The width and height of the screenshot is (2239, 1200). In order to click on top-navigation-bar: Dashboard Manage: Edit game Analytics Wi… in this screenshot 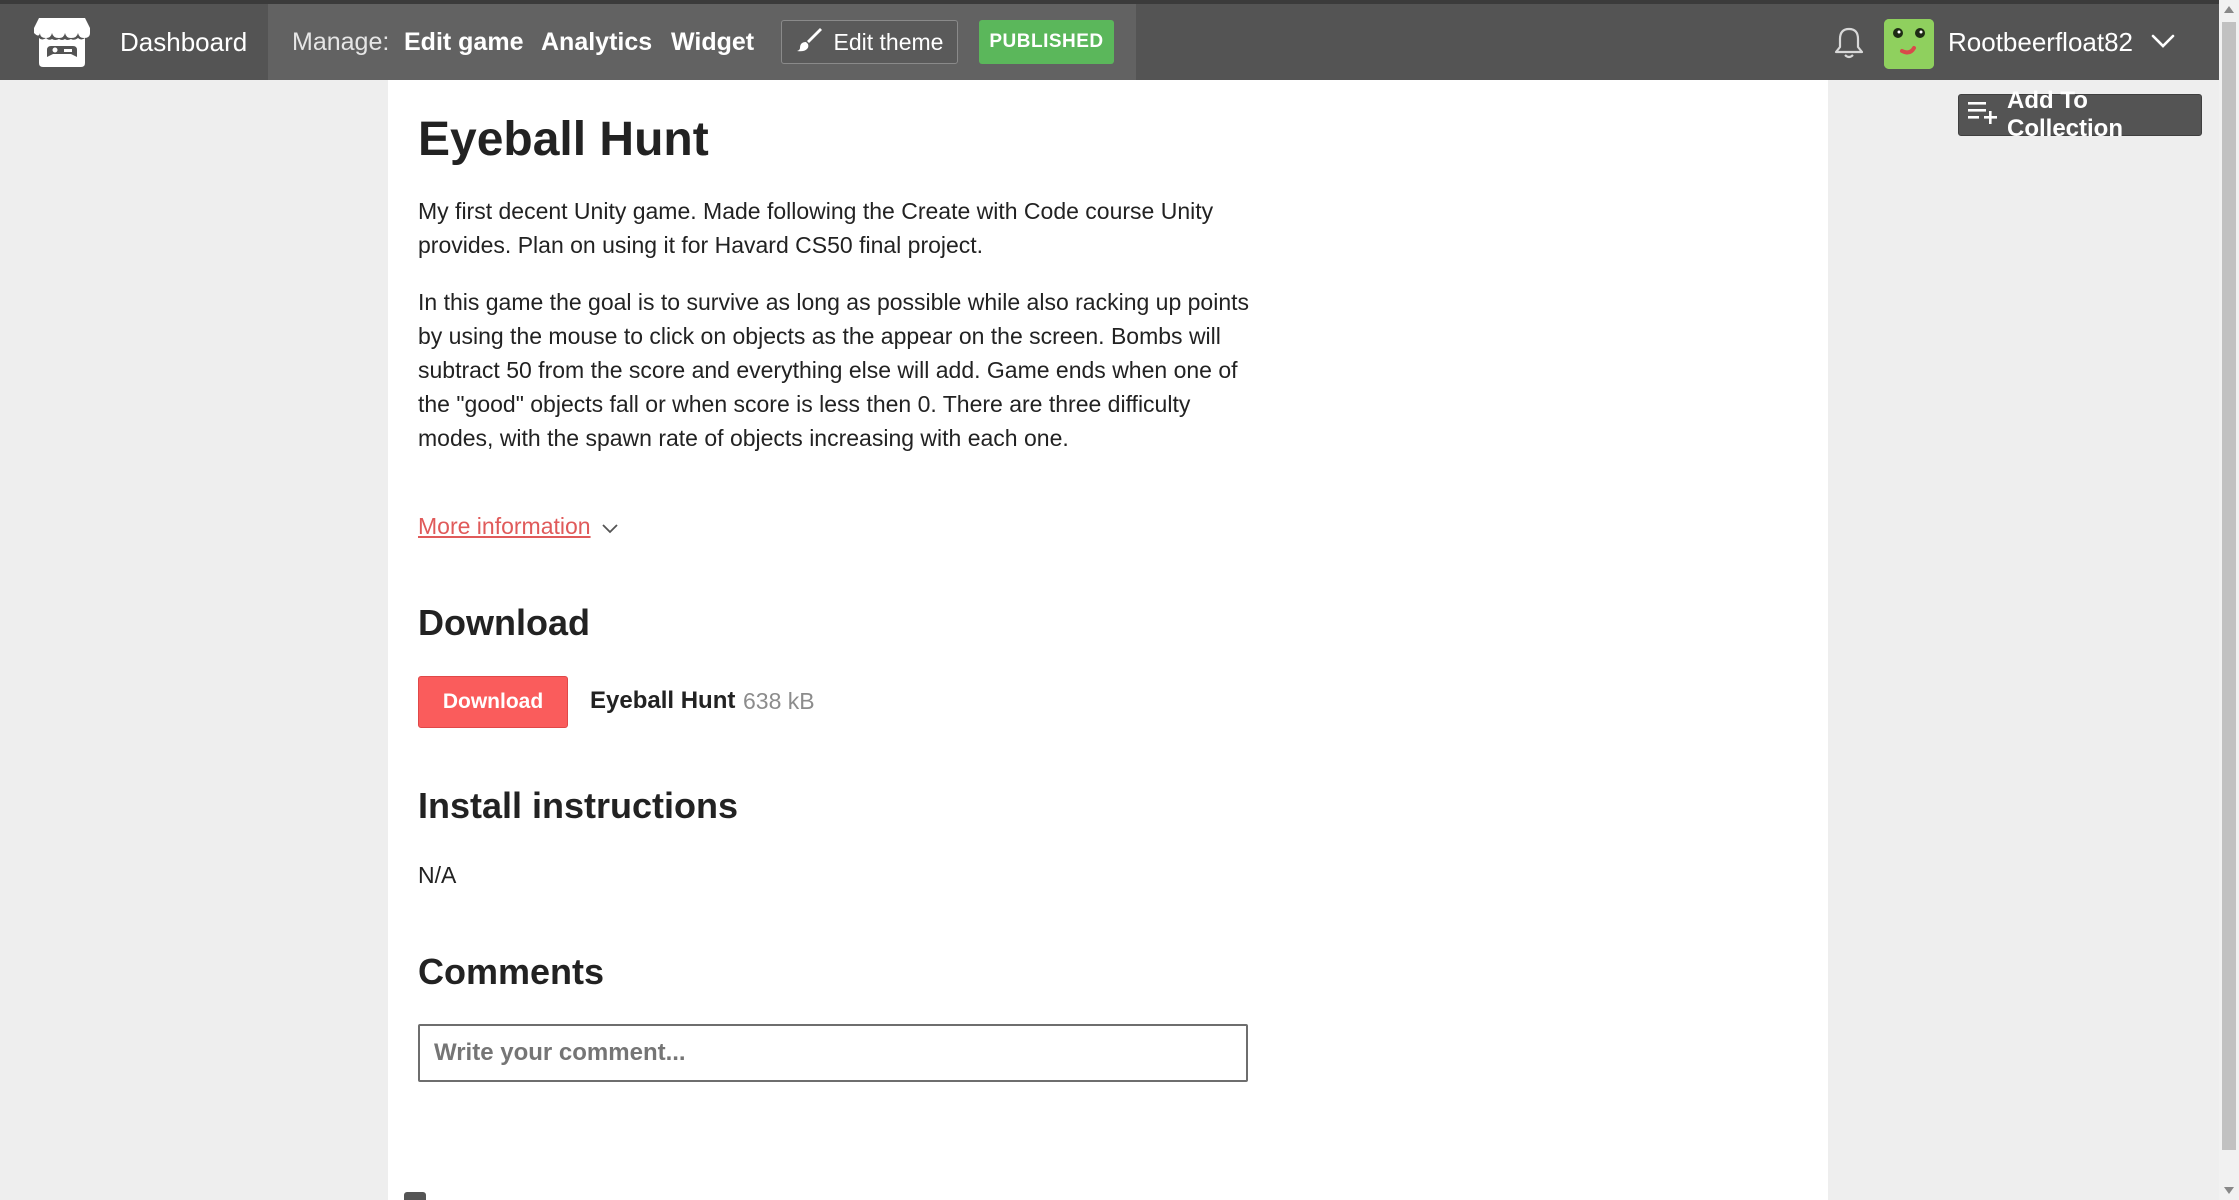, I will do `click(1109, 40)`.